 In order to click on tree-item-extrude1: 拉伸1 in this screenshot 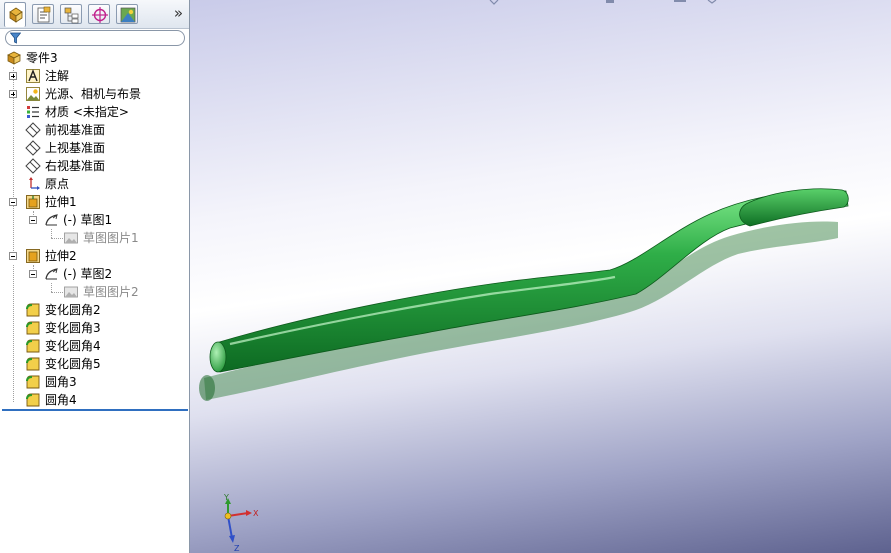, I will do `click(94, 202)`.